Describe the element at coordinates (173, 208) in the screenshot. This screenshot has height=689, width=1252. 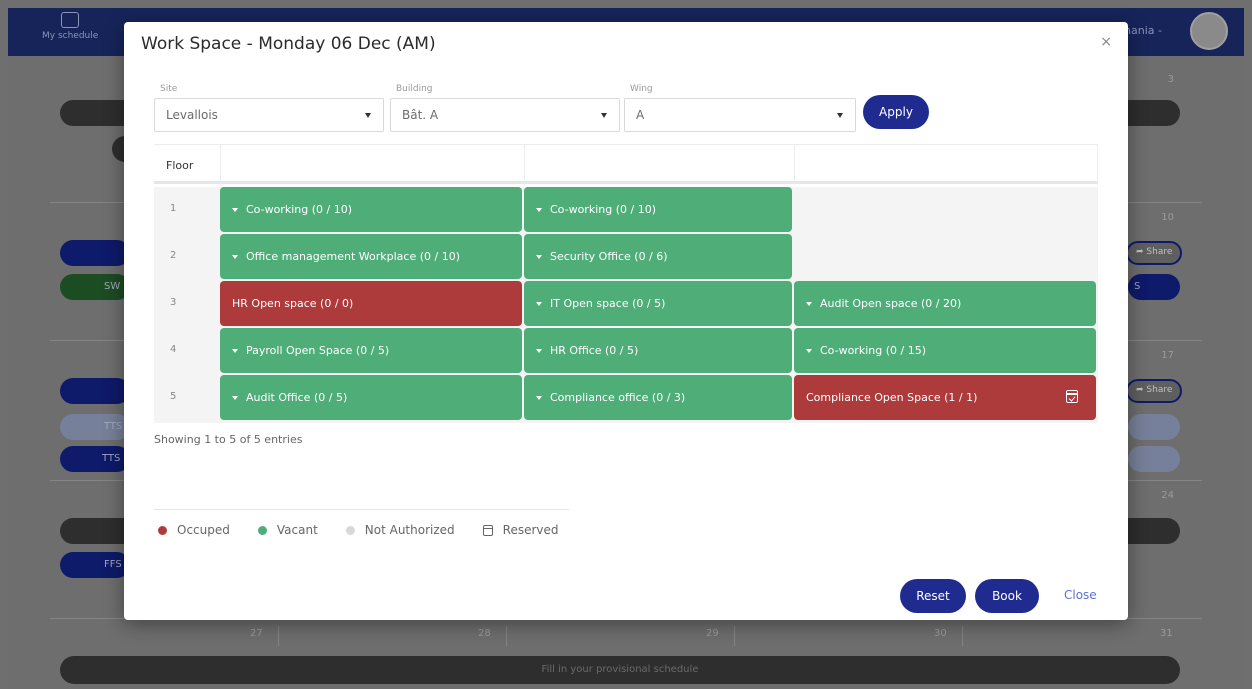
I see `floor-number: 1` at that location.